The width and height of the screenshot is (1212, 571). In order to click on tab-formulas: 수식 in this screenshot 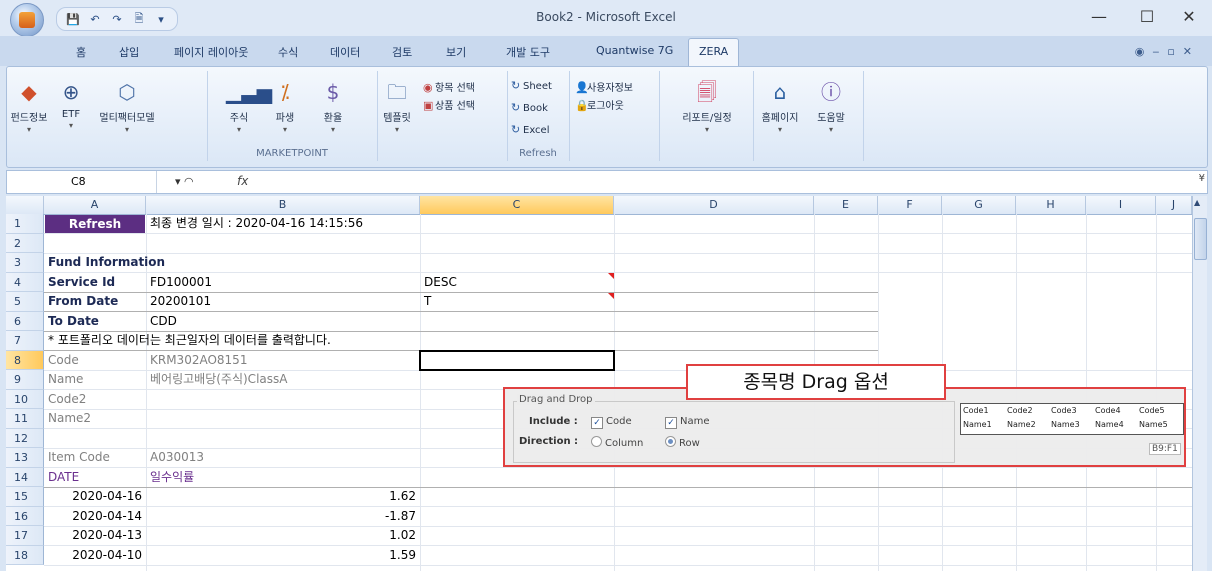, I will do `click(288, 52)`.